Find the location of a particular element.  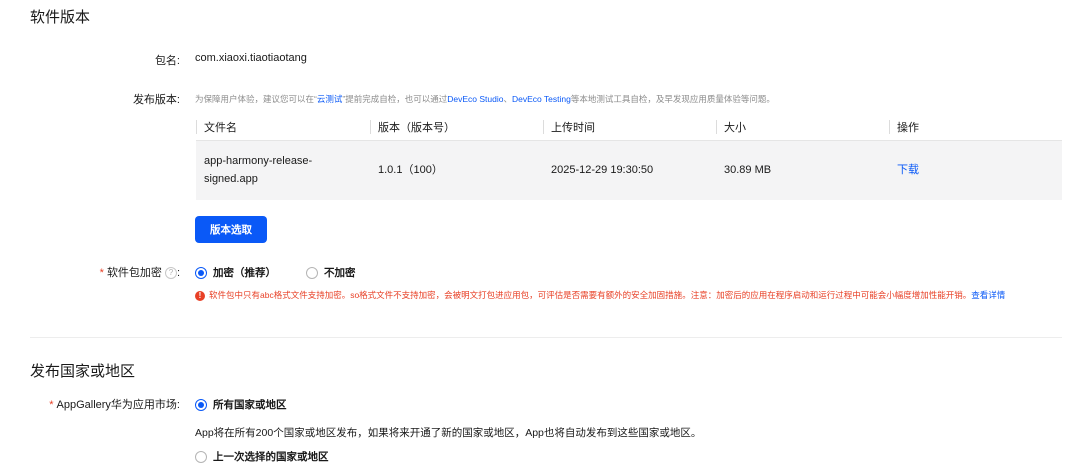

section-title-regions: 发布国家或地区 is located at coordinates (83, 371).